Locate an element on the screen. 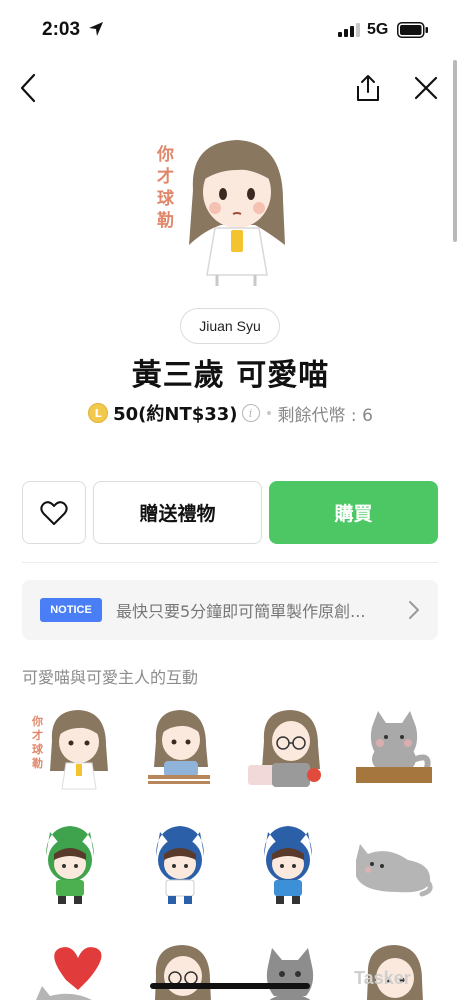 The image size is (461, 1000). sticker-title: 黃三歲 可愛喵 is located at coordinates (230, 375).